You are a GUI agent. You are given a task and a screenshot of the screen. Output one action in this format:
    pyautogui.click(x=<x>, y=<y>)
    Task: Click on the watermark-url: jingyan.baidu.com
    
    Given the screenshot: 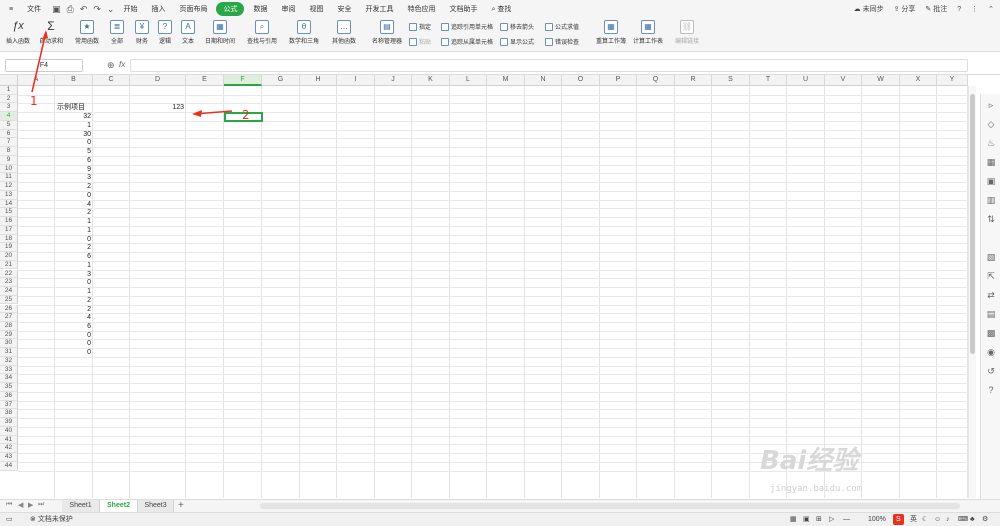 What is the action you would take?
    pyautogui.click(x=816, y=489)
    